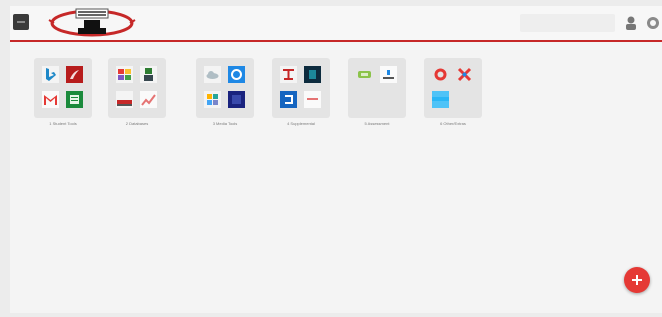  I want to click on green-app-icon, so click(364, 74).